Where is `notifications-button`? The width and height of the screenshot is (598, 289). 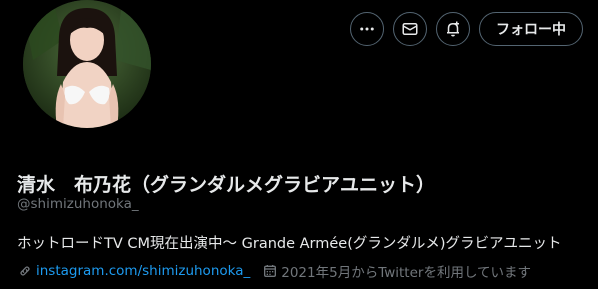 notifications-button is located at coordinates (453, 29).